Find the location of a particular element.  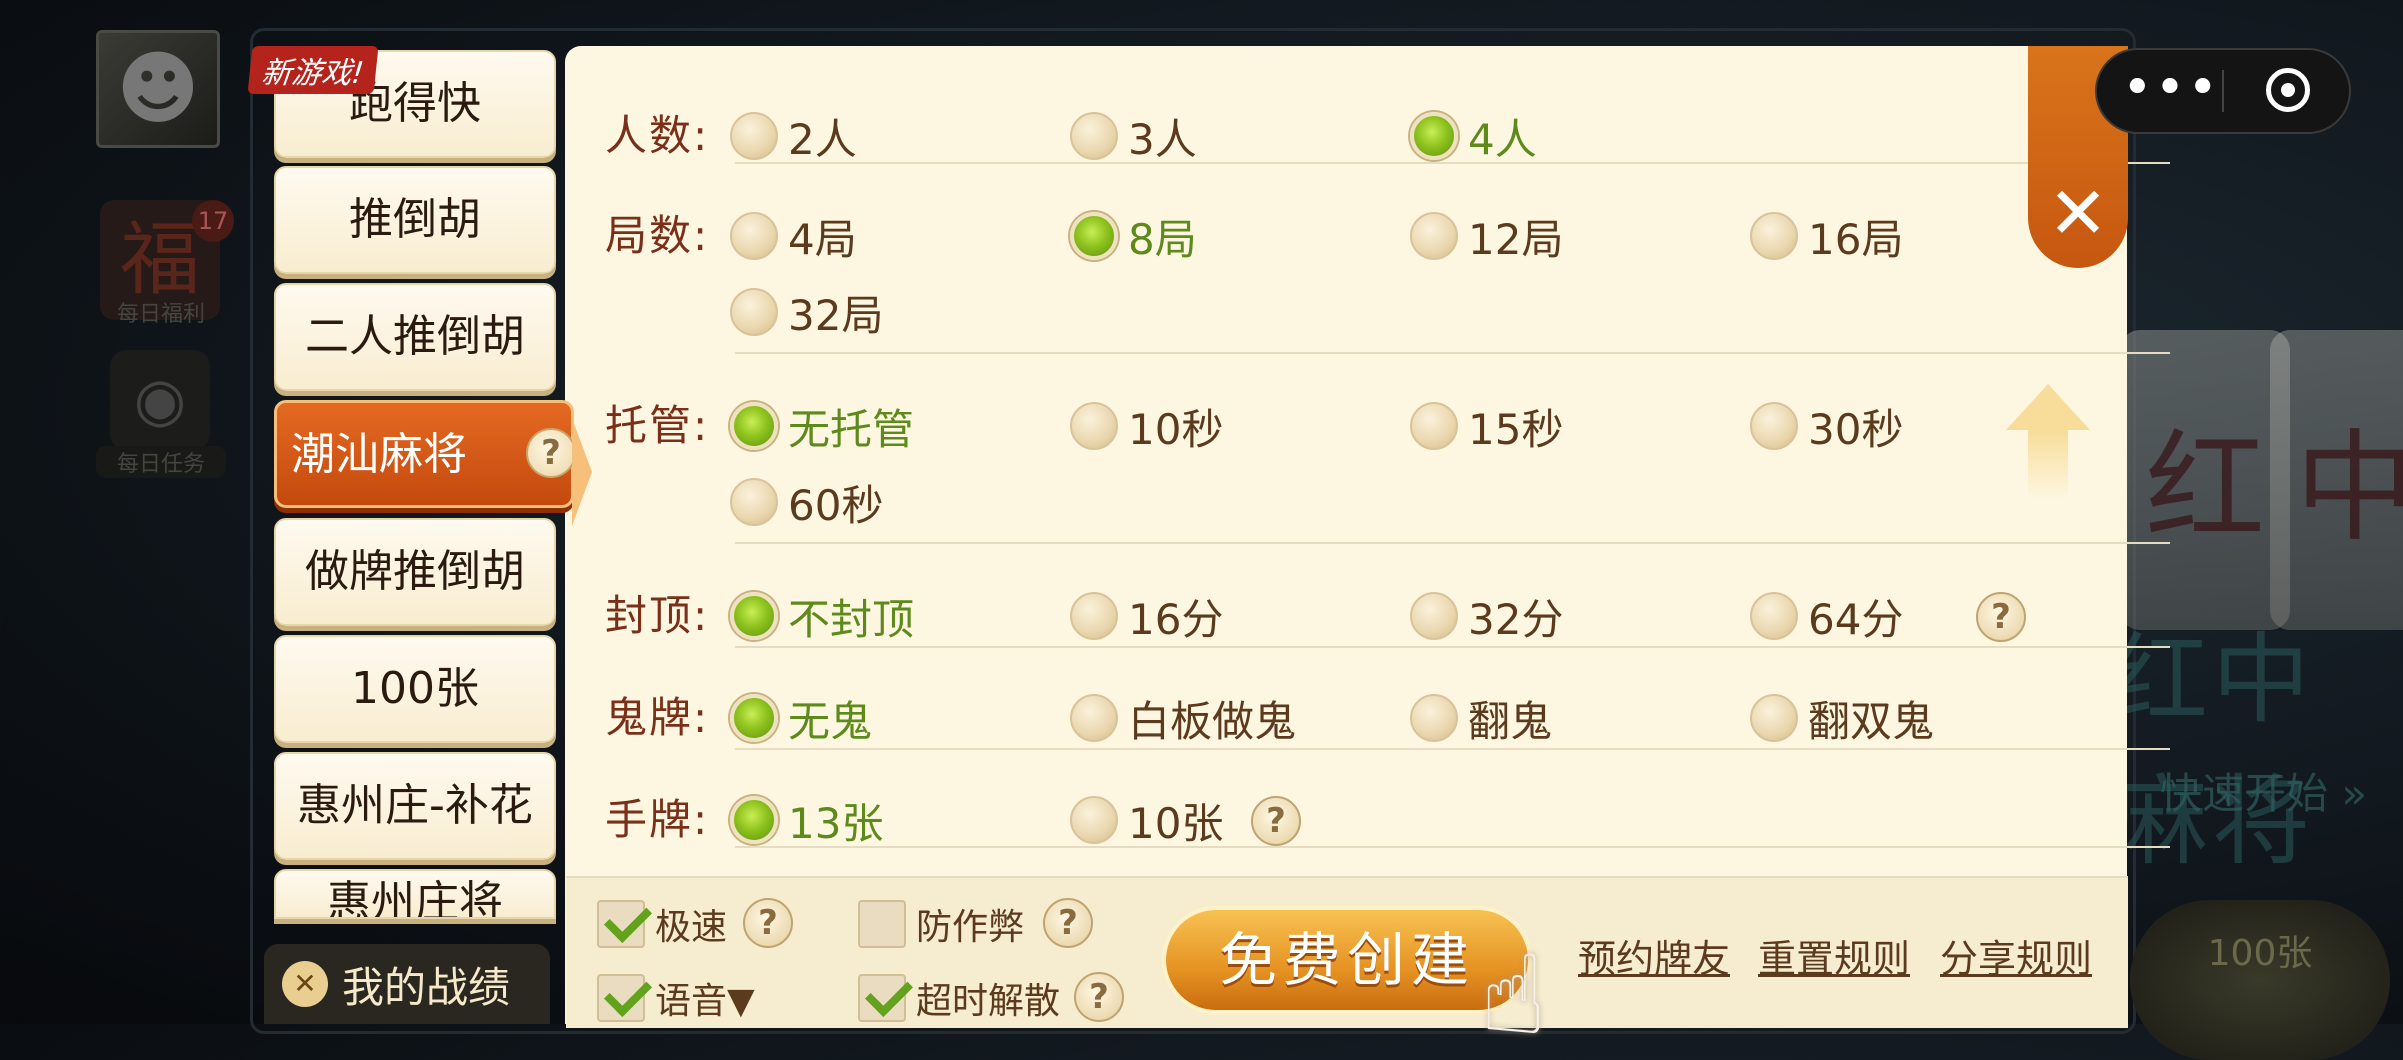

option-hosting-10s: 10秒 is located at coordinates (1146, 426).